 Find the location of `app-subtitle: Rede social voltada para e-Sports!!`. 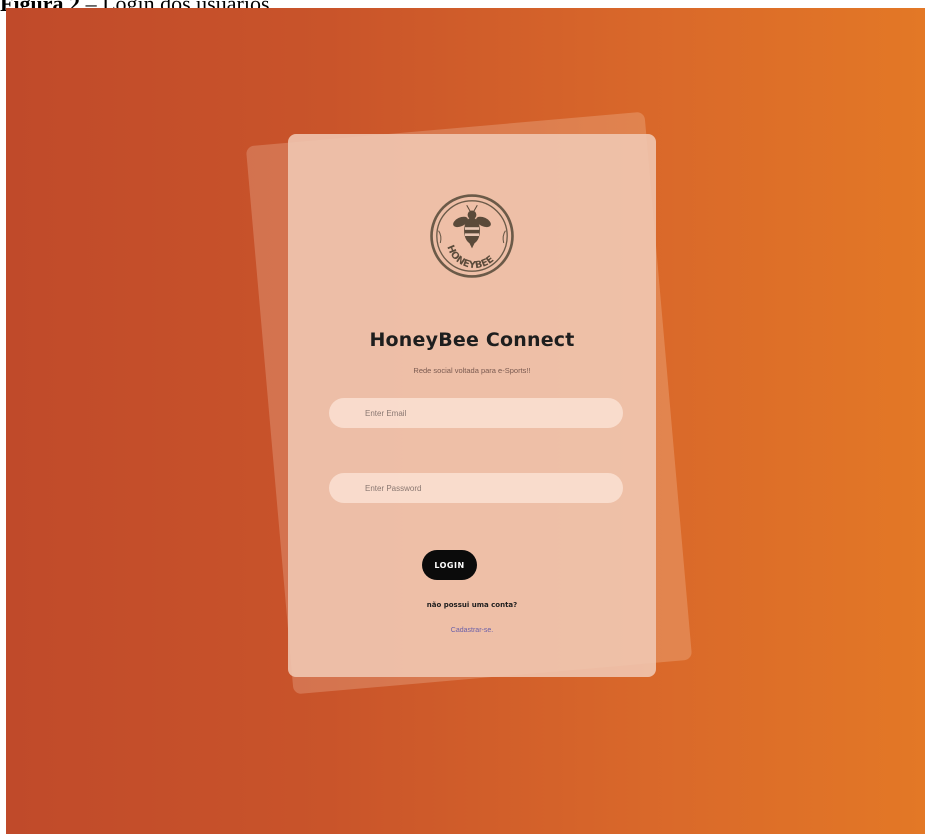

app-subtitle: Rede social voltada para e-Sports!! is located at coordinates (472, 370).